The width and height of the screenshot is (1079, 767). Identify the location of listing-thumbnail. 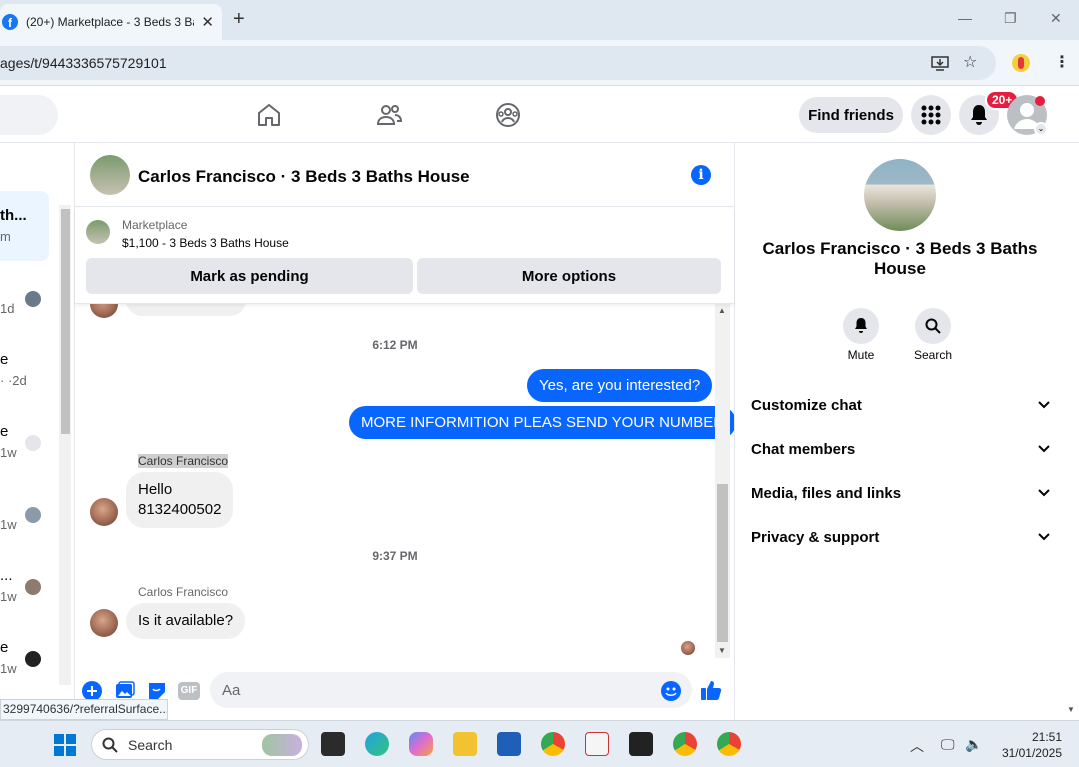
(98, 232).